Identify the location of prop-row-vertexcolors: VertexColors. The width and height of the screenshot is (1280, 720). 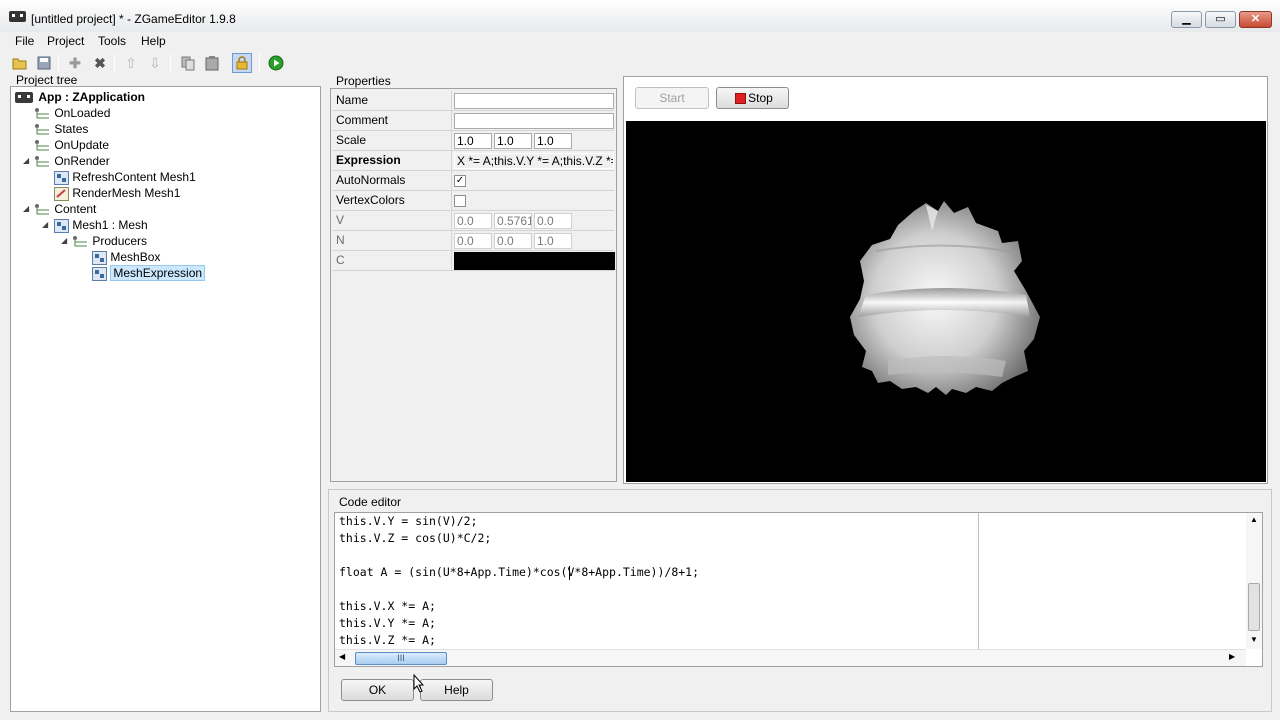
(473, 201).